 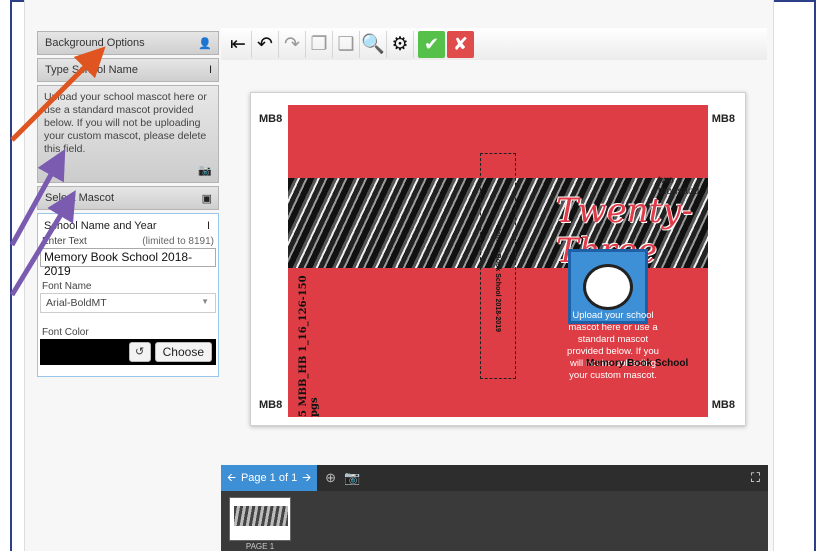 I want to click on next-page-icon: 🡪, so click(x=306, y=478).